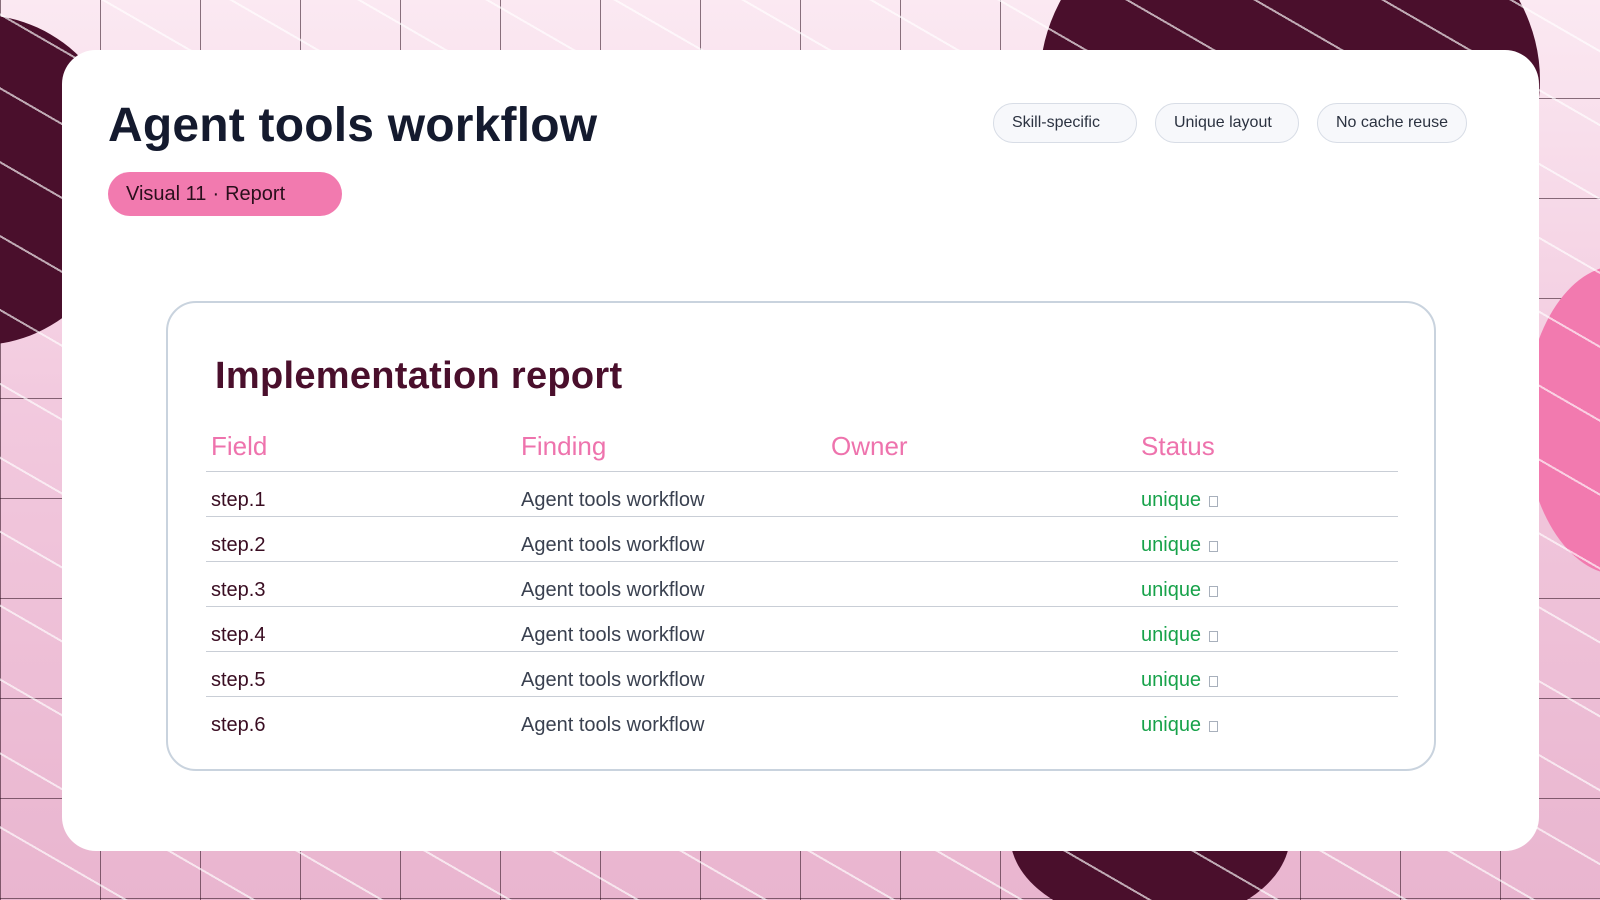 The width and height of the screenshot is (1600, 900). I want to click on table-row: step.1 Agent tools workflow unique, so click(802, 494).